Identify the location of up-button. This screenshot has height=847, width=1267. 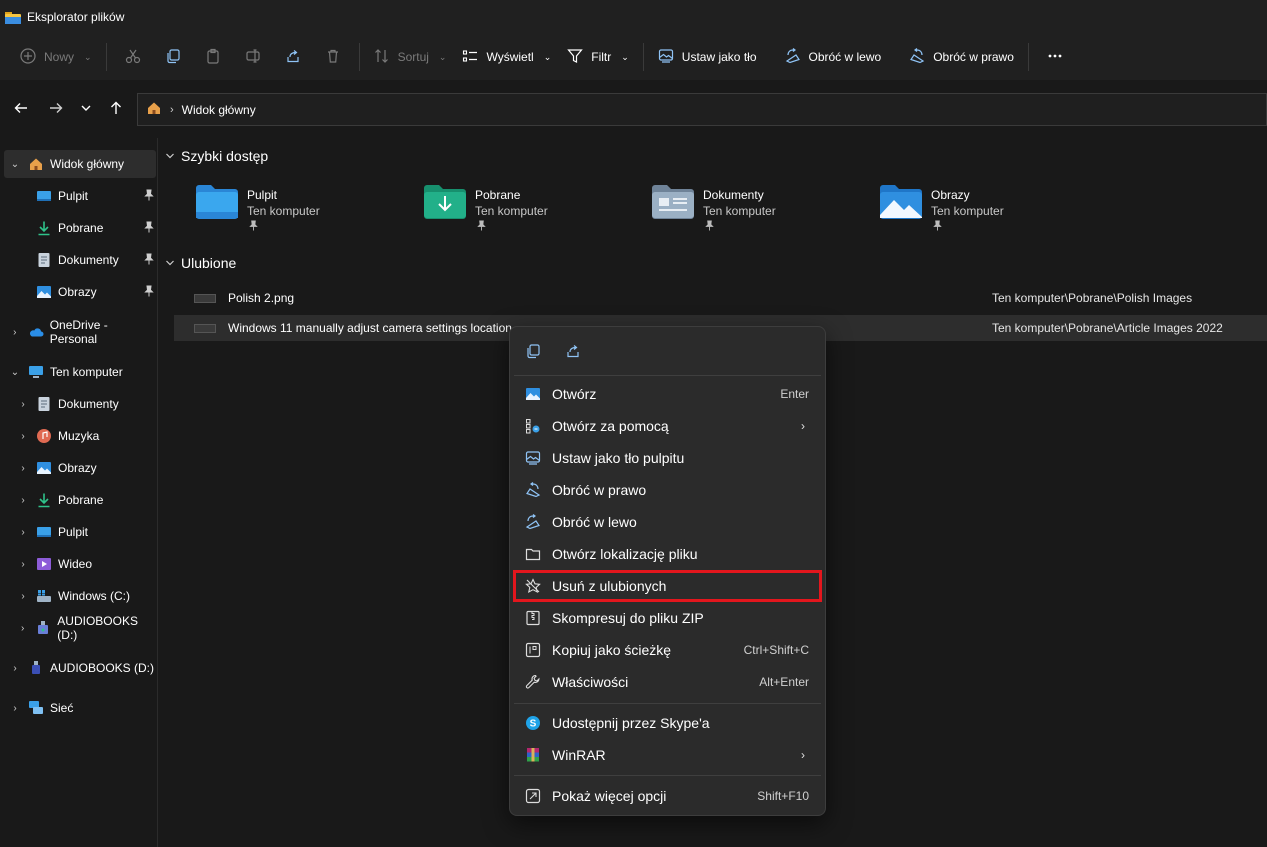
(116, 109).